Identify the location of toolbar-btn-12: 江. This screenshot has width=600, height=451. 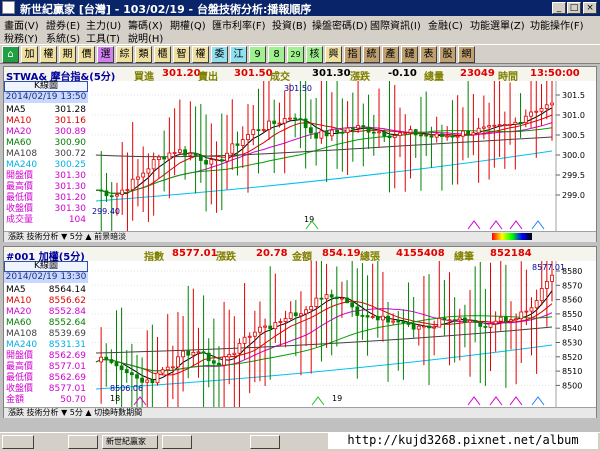
(238, 54).